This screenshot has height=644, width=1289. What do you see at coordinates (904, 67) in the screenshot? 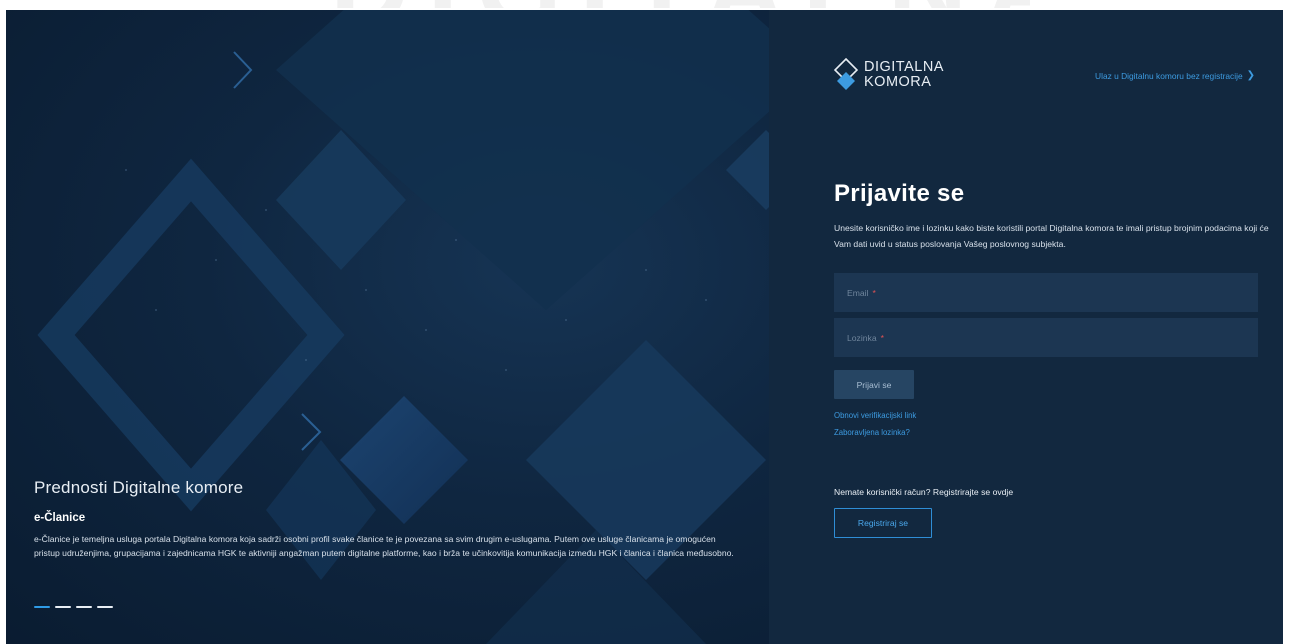
I see `logo-line-1: DIGITALNA` at bounding box center [904, 67].